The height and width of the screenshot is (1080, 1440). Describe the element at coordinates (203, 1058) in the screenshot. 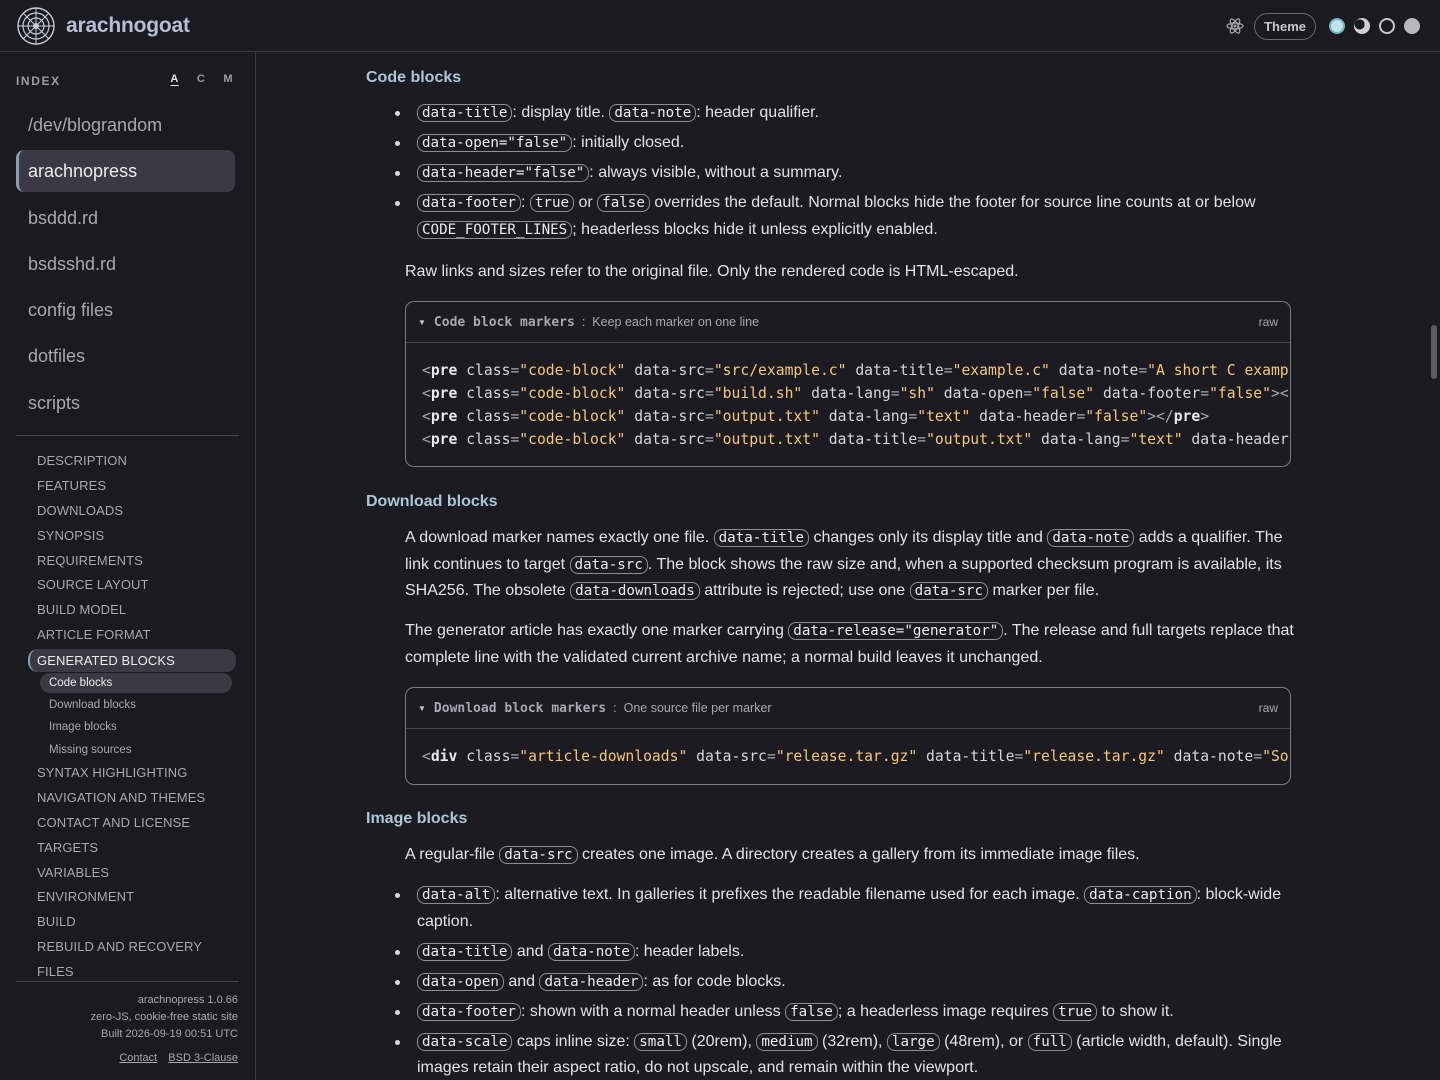

I see `license-link: BSD 3-Clause` at that location.